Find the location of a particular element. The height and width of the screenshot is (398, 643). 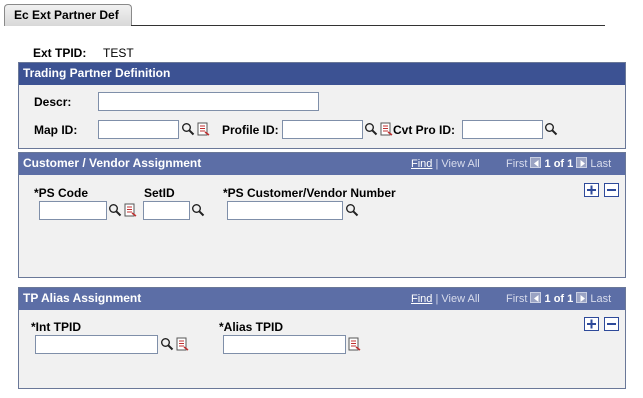

int-tpid-field is located at coordinates (96, 344).